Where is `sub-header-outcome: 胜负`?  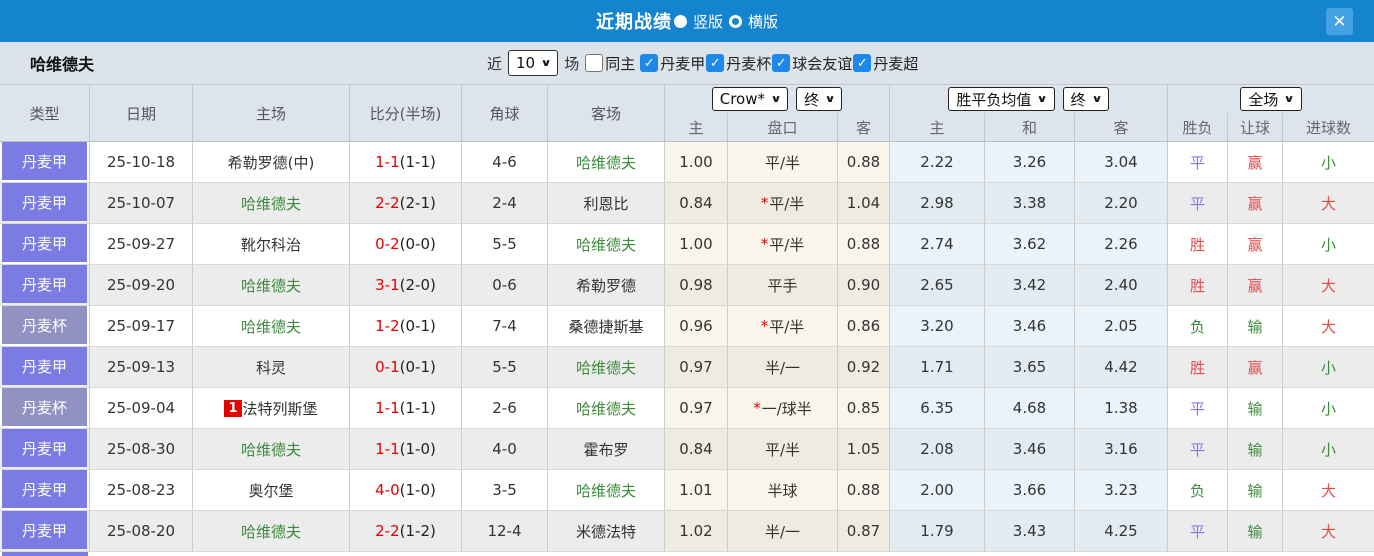
sub-header-outcome: 胜负 is located at coordinates (1198, 127).